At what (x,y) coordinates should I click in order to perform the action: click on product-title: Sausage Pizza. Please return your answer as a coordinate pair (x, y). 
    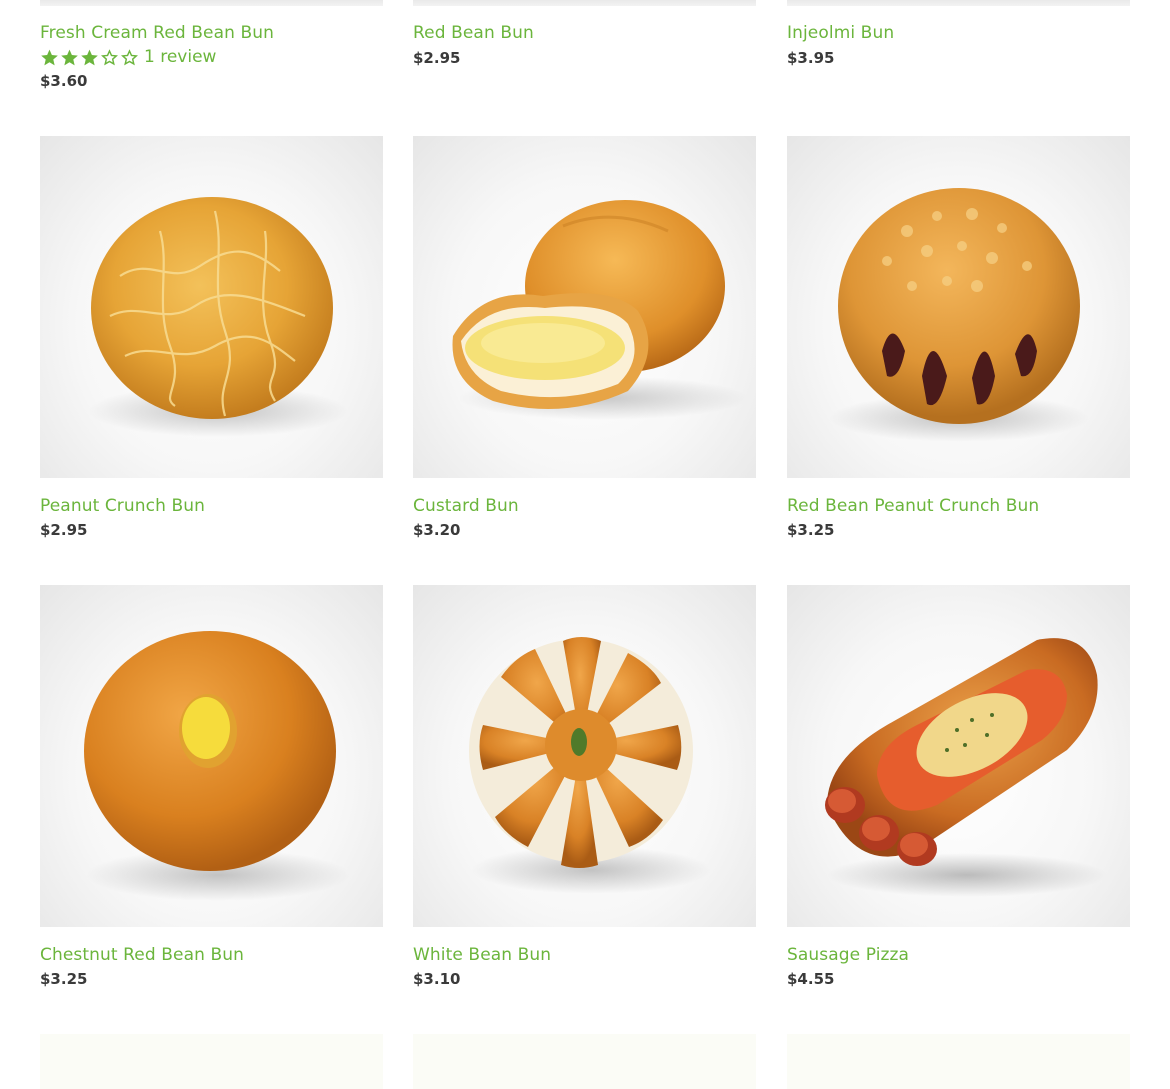
    Looking at the image, I should click on (848, 955).